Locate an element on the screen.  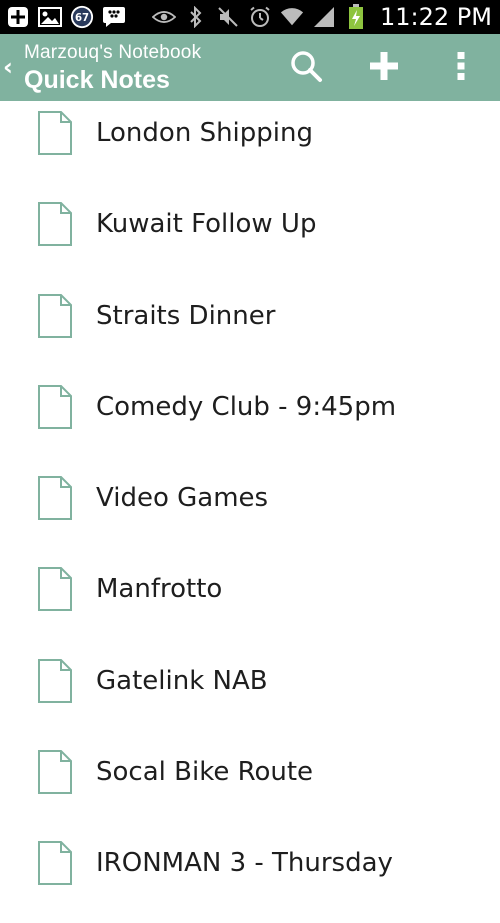
alarm-icon is located at coordinates (260, 17).